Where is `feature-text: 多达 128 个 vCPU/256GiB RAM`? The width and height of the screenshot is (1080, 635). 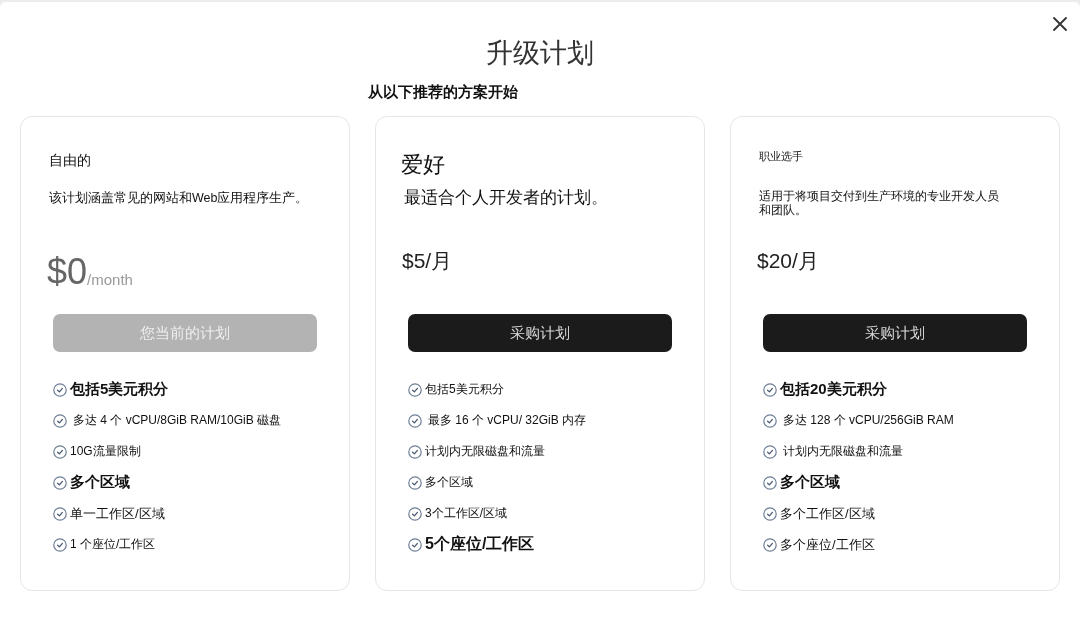 feature-text: 多达 128 个 vCPU/256GiB RAM is located at coordinates (868, 420).